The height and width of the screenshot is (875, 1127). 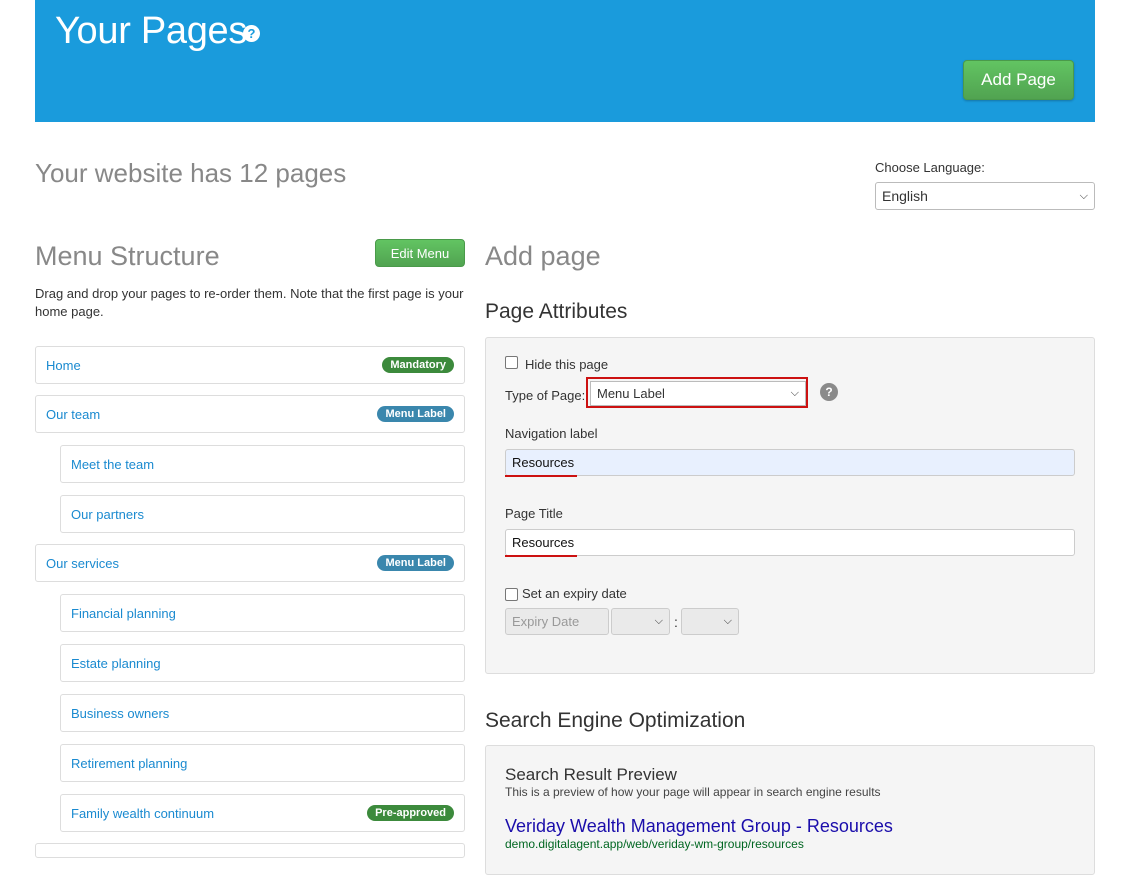 I want to click on menu-item, so click(x=250, y=850).